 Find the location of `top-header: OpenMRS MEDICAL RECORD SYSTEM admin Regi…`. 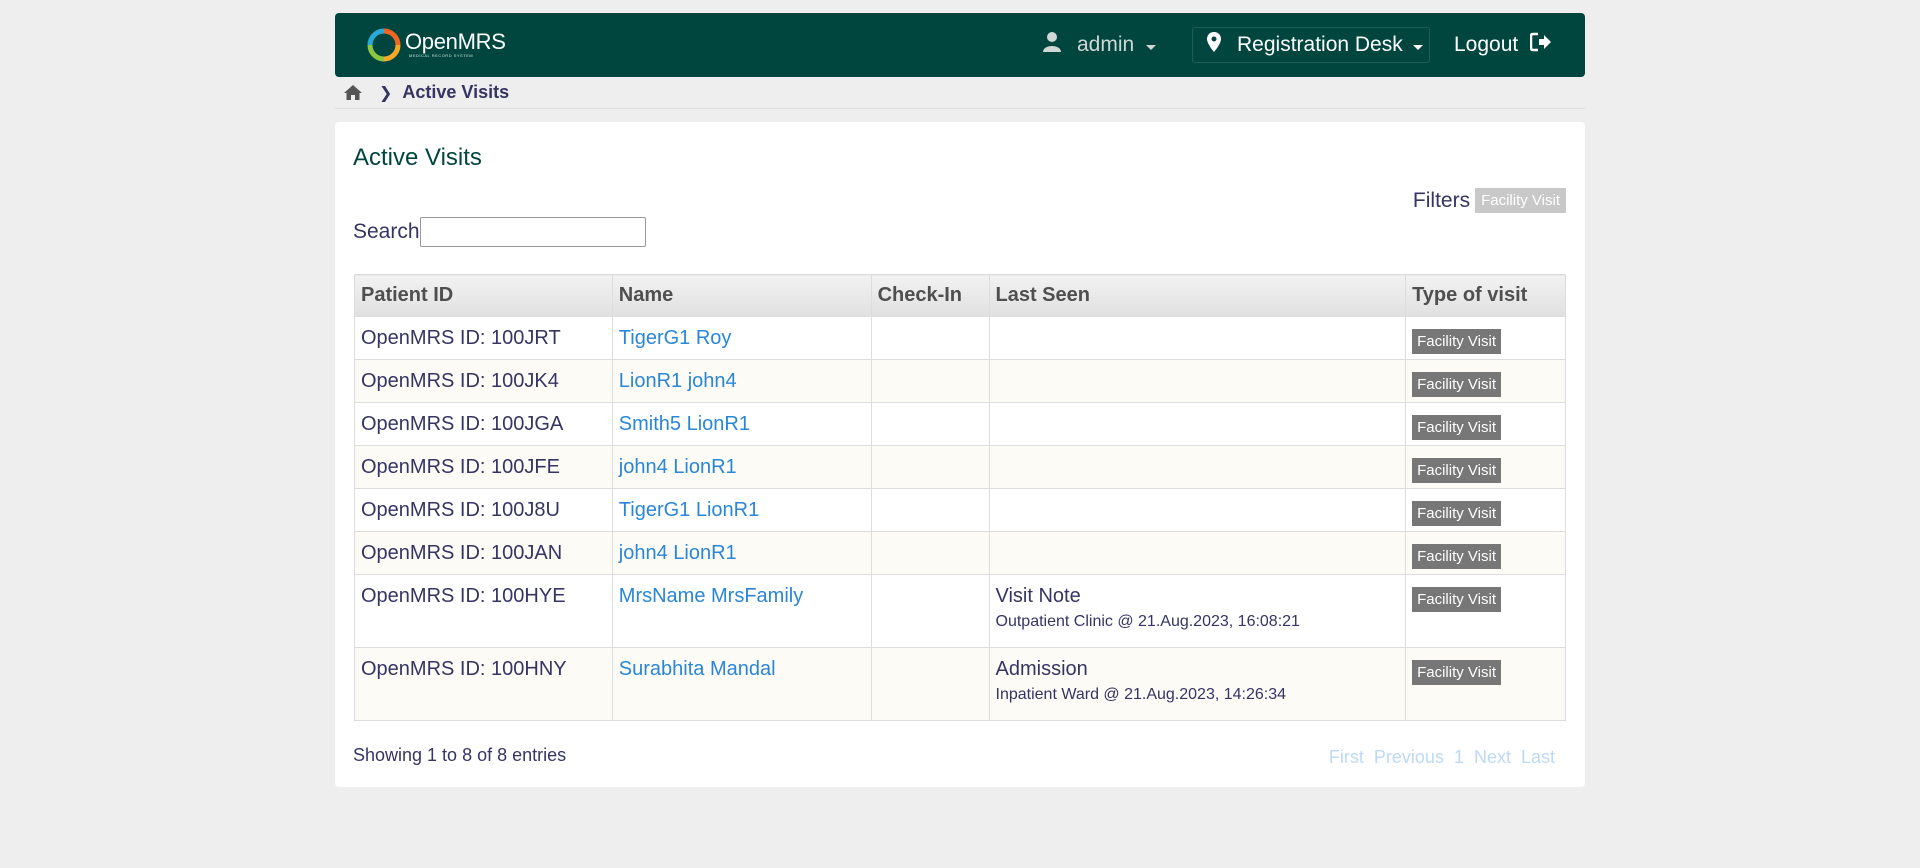

top-header: OpenMRS MEDICAL RECORD SYSTEM admin Regi… is located at coordinates (960, 45).